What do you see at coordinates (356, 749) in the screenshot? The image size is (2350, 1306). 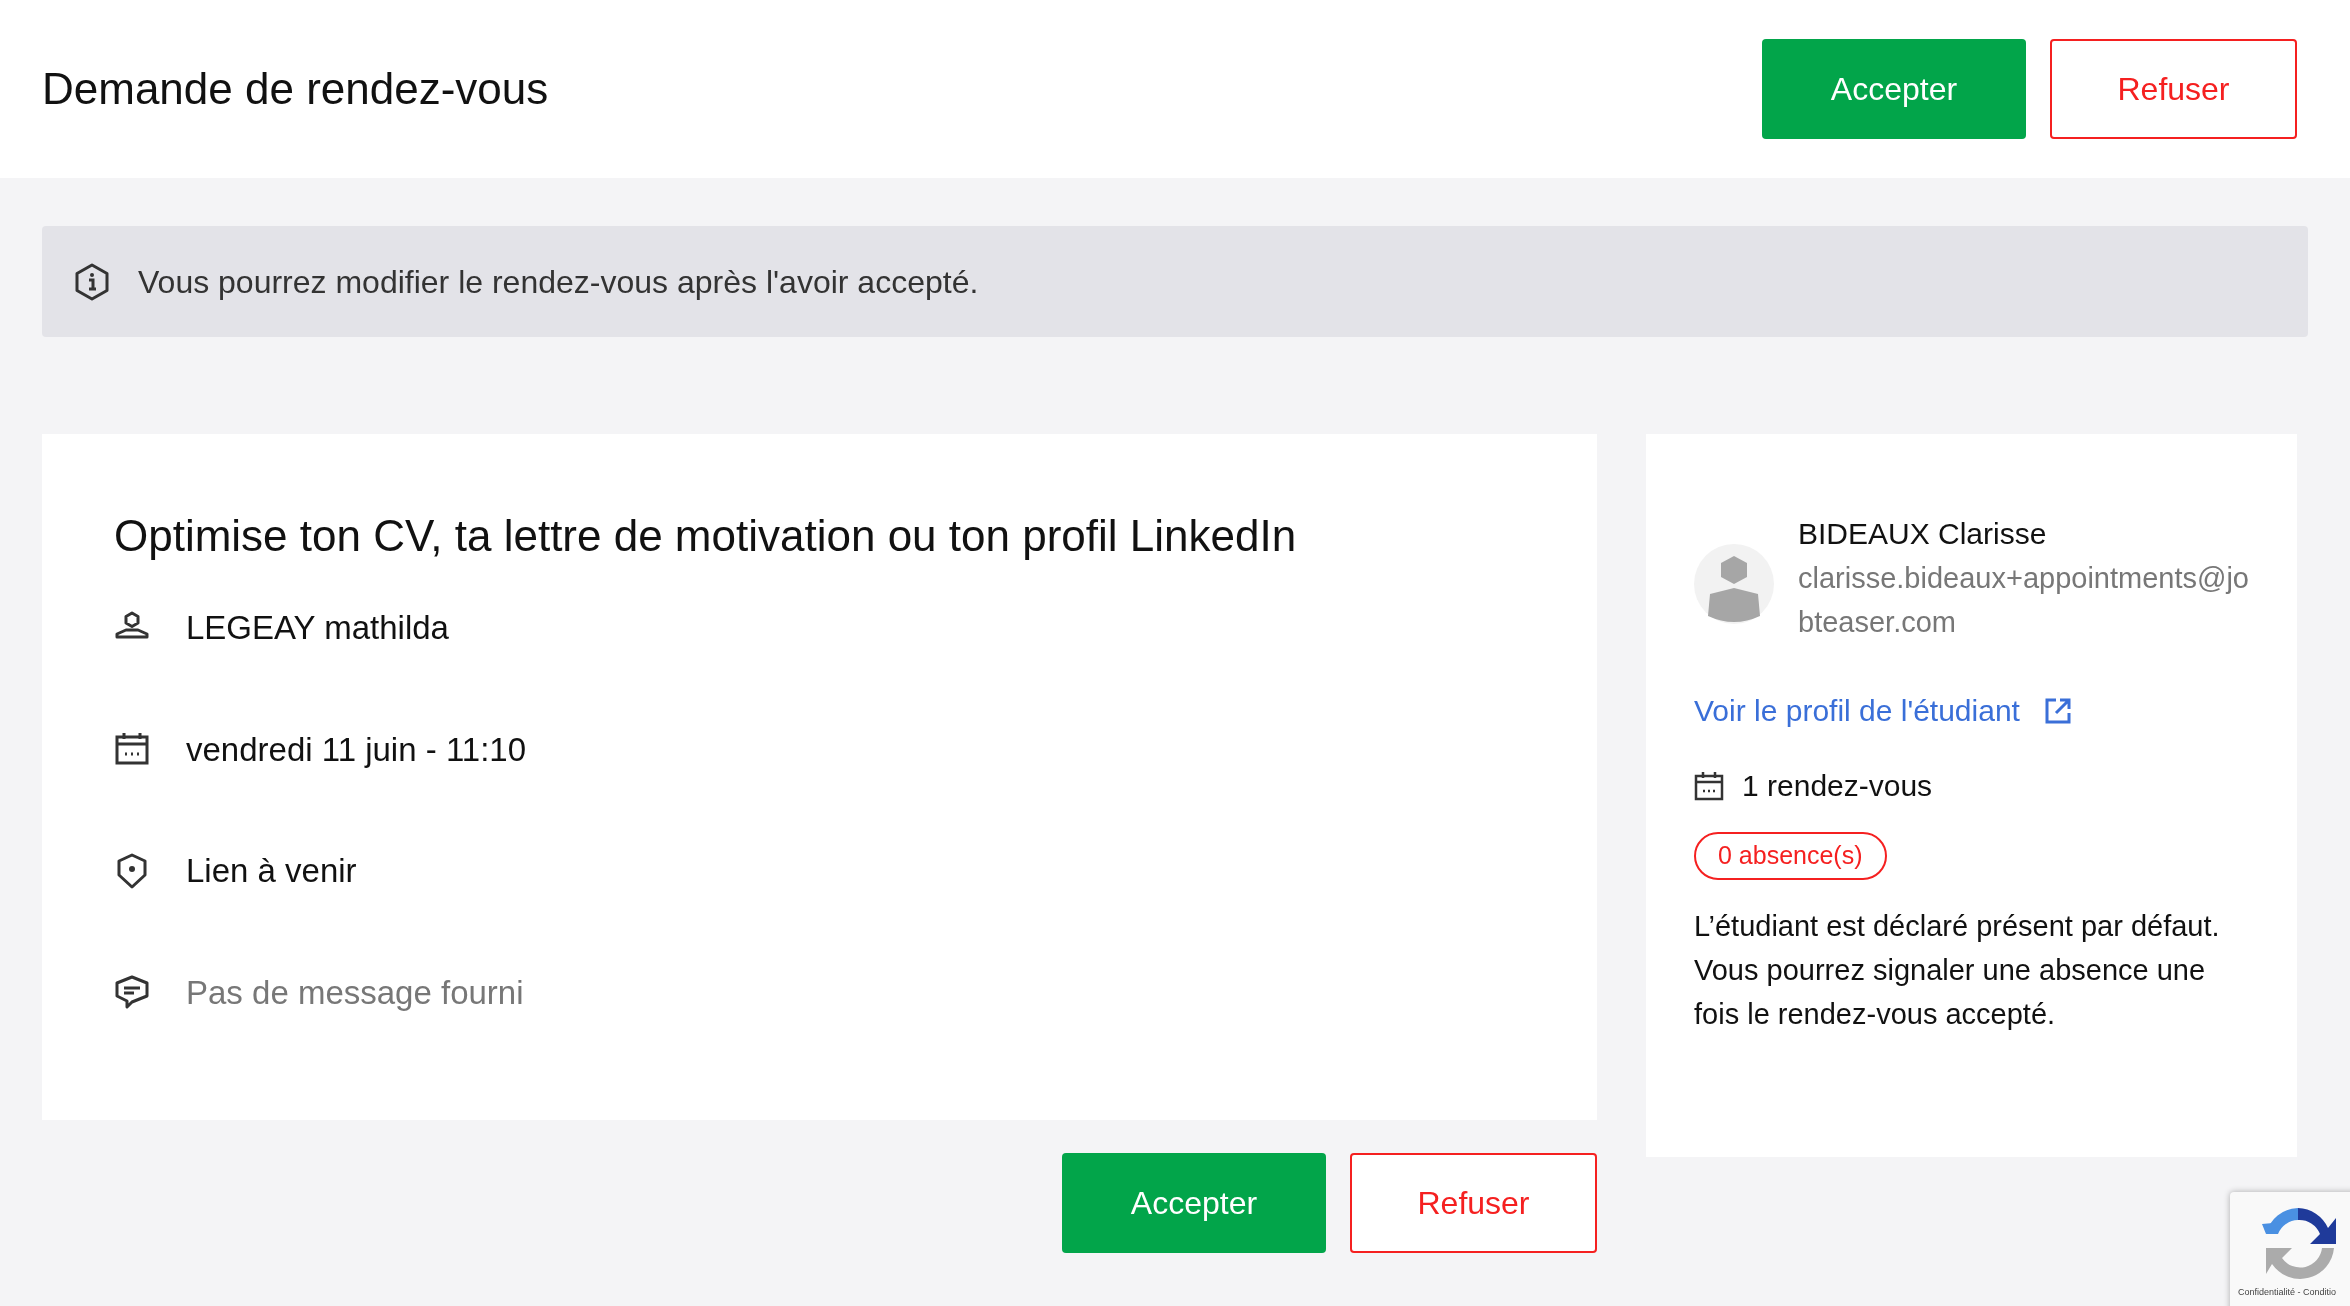 I see `detail-text: vendredi 11 juin - 11:10` at bounding box center [356, 749].